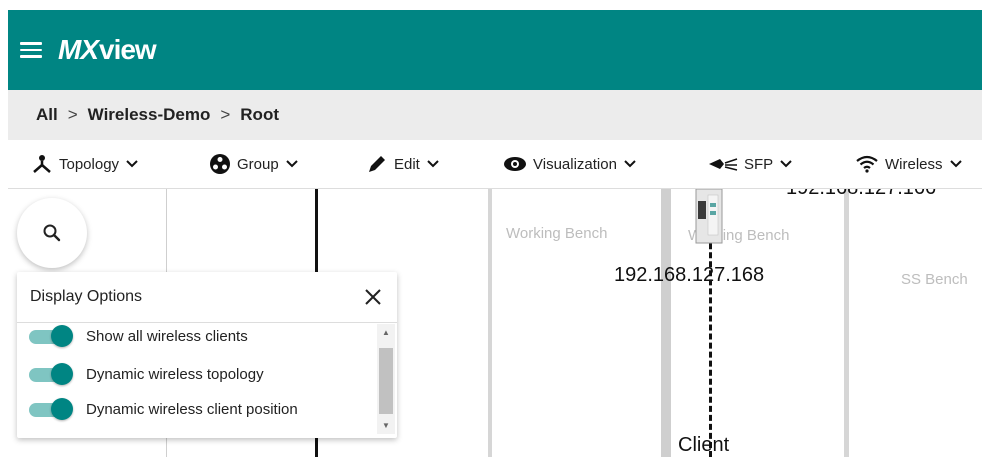 The width and height of the screenshot is (982, 457). What do you see at coordinates (861, 194) in the screenshot?
I see `device-ip-label: 192.168.127.166` at bounding box center [861, 194].